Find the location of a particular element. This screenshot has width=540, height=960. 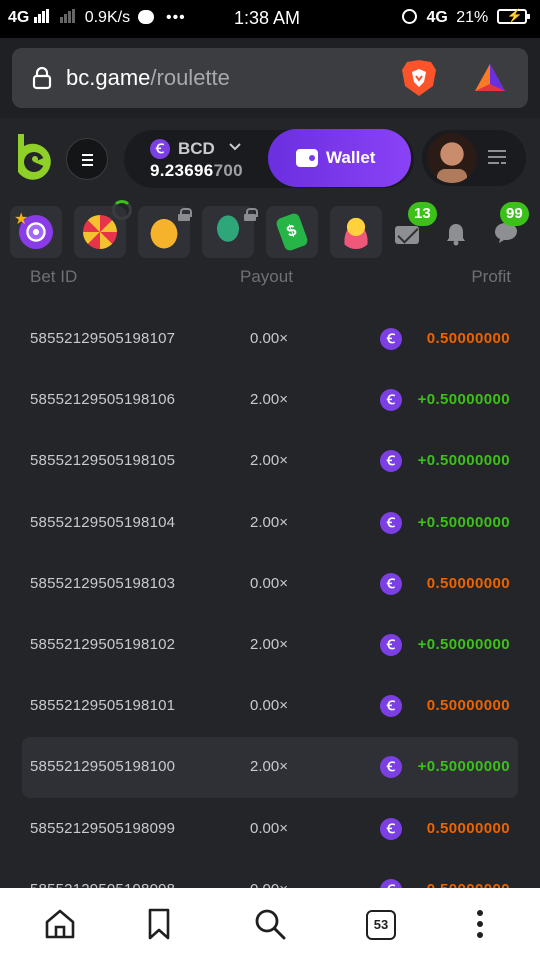

status-time: 1:38 AM is located at coordinates (267, 18).